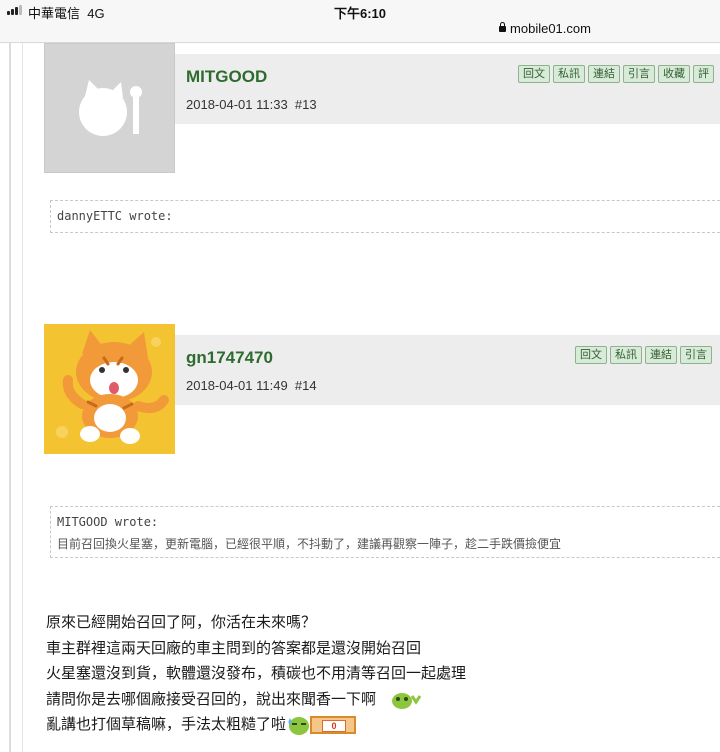 The image size is (720, 752). I want to click on post-meta: 2018-04-01 11:49 #14, so click(251, 385).